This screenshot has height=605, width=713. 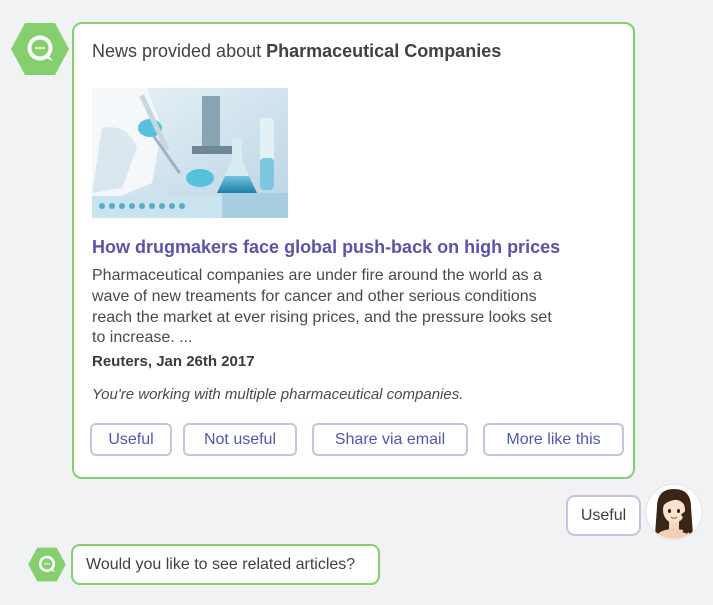 What do you see at coordinates (177, 51) in the screenshot?
I see `card-header-prefix: News provided about` at bounding box center [177, 51].